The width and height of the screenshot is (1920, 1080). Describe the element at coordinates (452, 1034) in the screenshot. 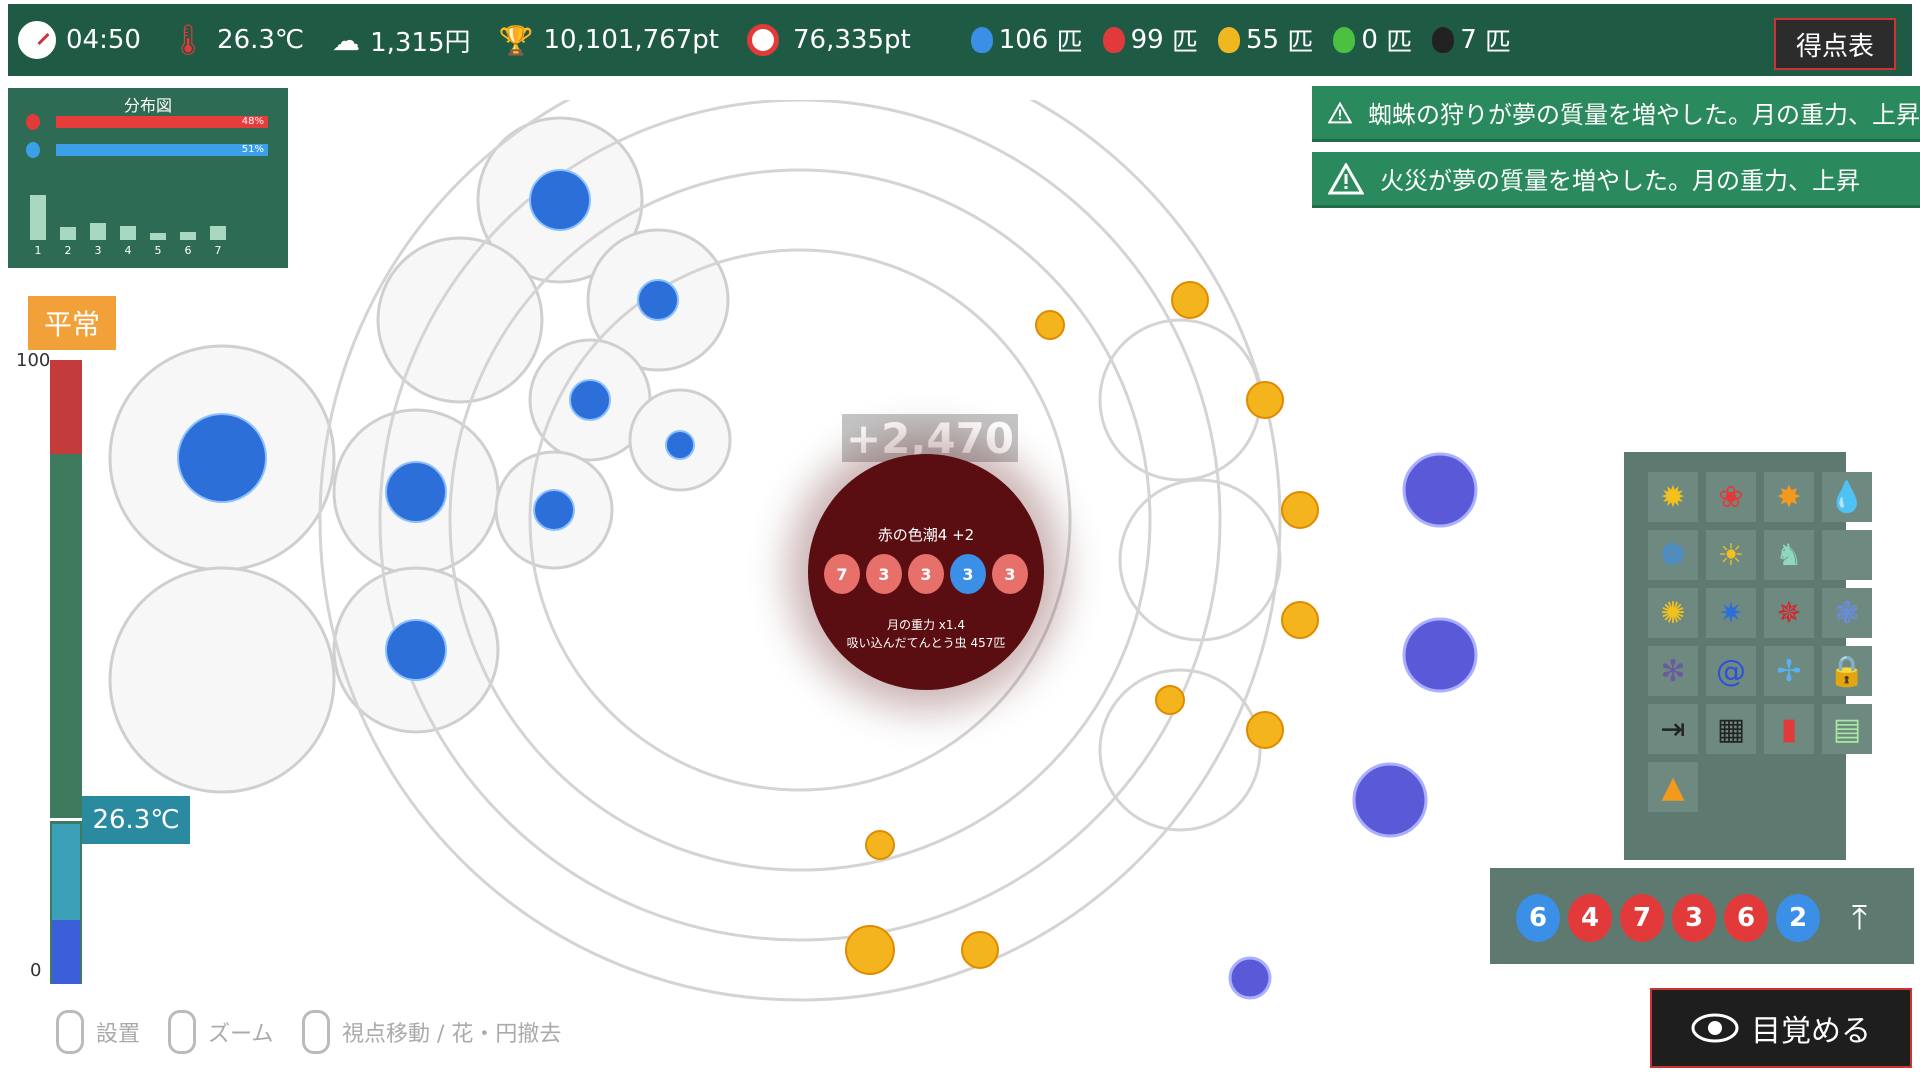

I see `hint-text: 視点移動 / 花・円撤去` at that location.